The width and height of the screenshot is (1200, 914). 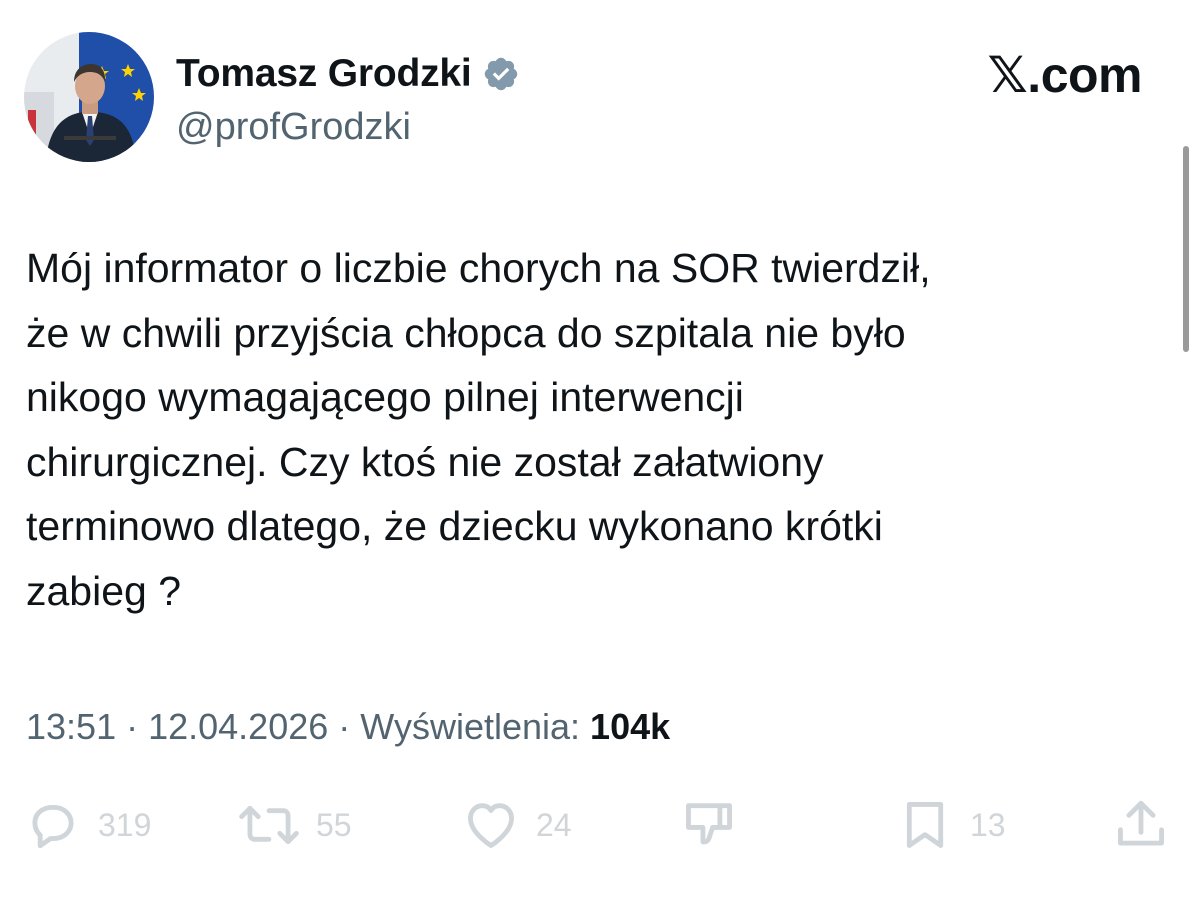 What do you see at coordinates (71, 726) in the screenshot?
I see `tweet-time: 13:51` at bounding box center [71, 726].